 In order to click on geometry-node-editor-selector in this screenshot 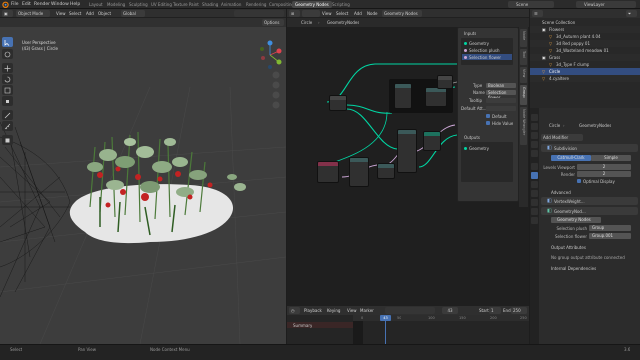, I will do `click(311, 13)`.